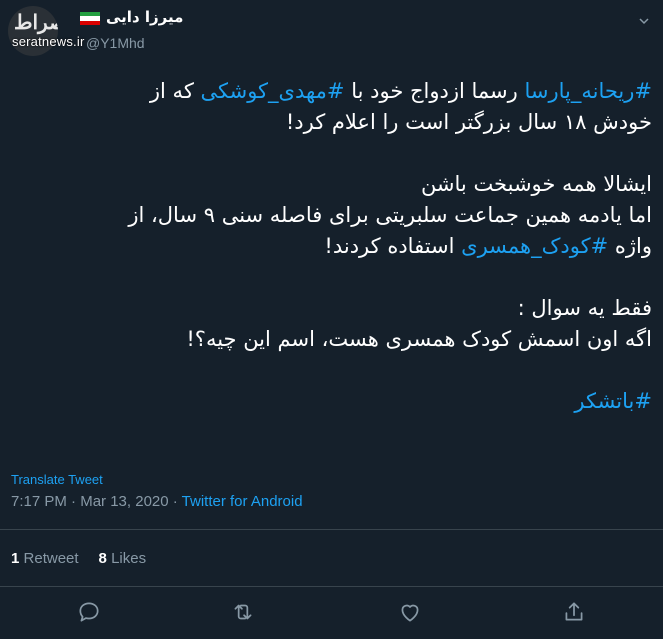  What do you see at coordinates (36, 22) in the screenshot?
I see `avatar-logo: صراط` at bounding box center [36, 22].